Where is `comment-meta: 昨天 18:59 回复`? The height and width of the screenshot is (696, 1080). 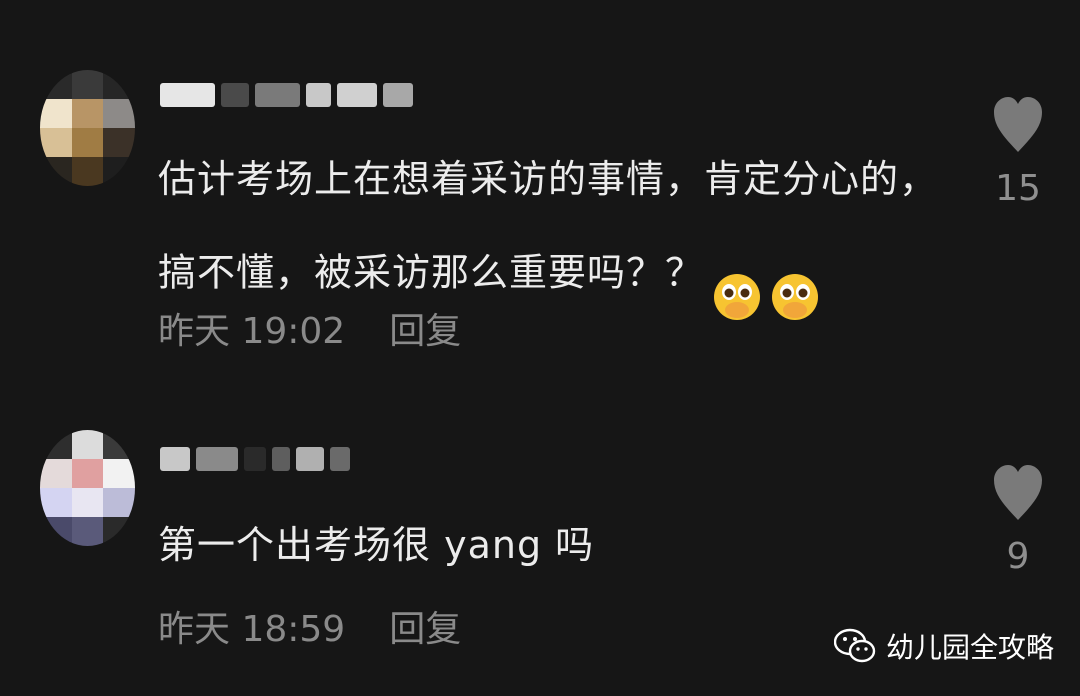 comment-meta: 昨天 18:59 回复 is located at coordinates (309, 626).